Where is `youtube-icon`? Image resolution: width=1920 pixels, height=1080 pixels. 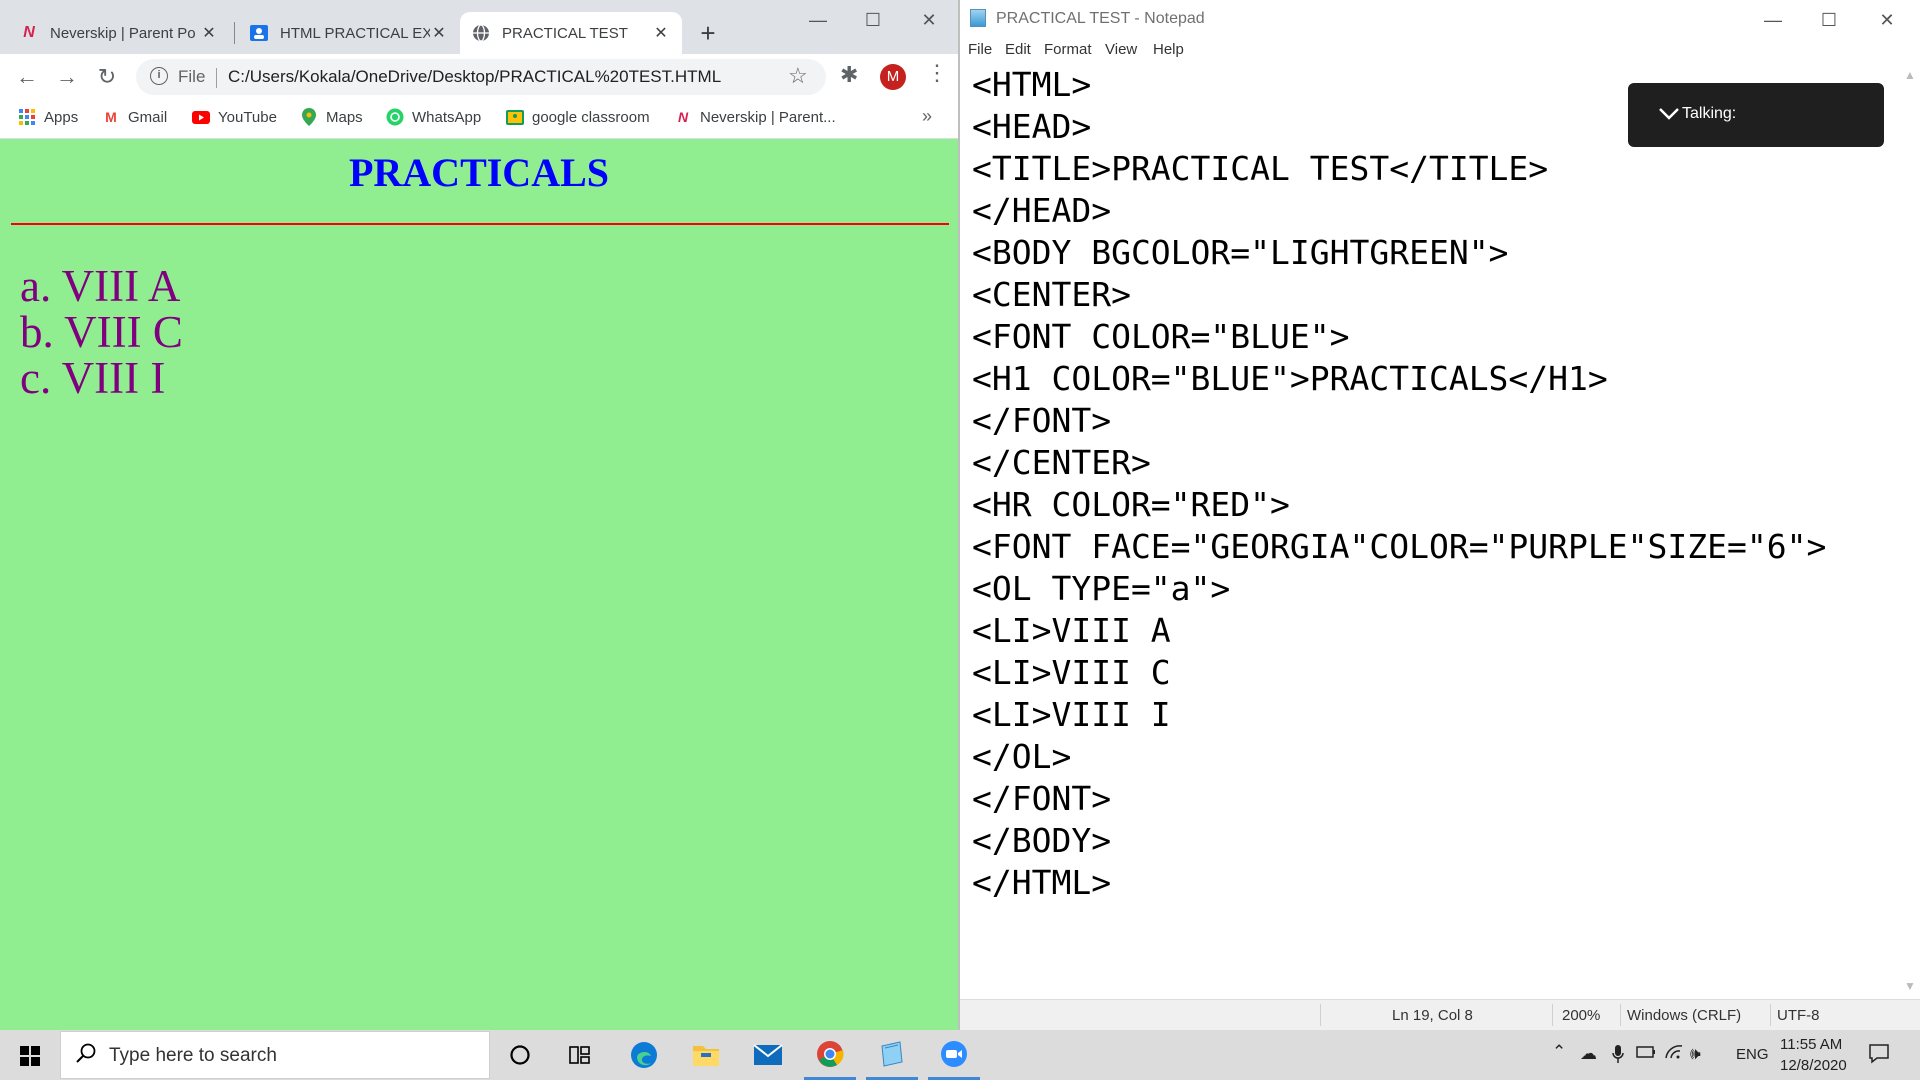
youtube-icon is located at coordinates (201, 117).